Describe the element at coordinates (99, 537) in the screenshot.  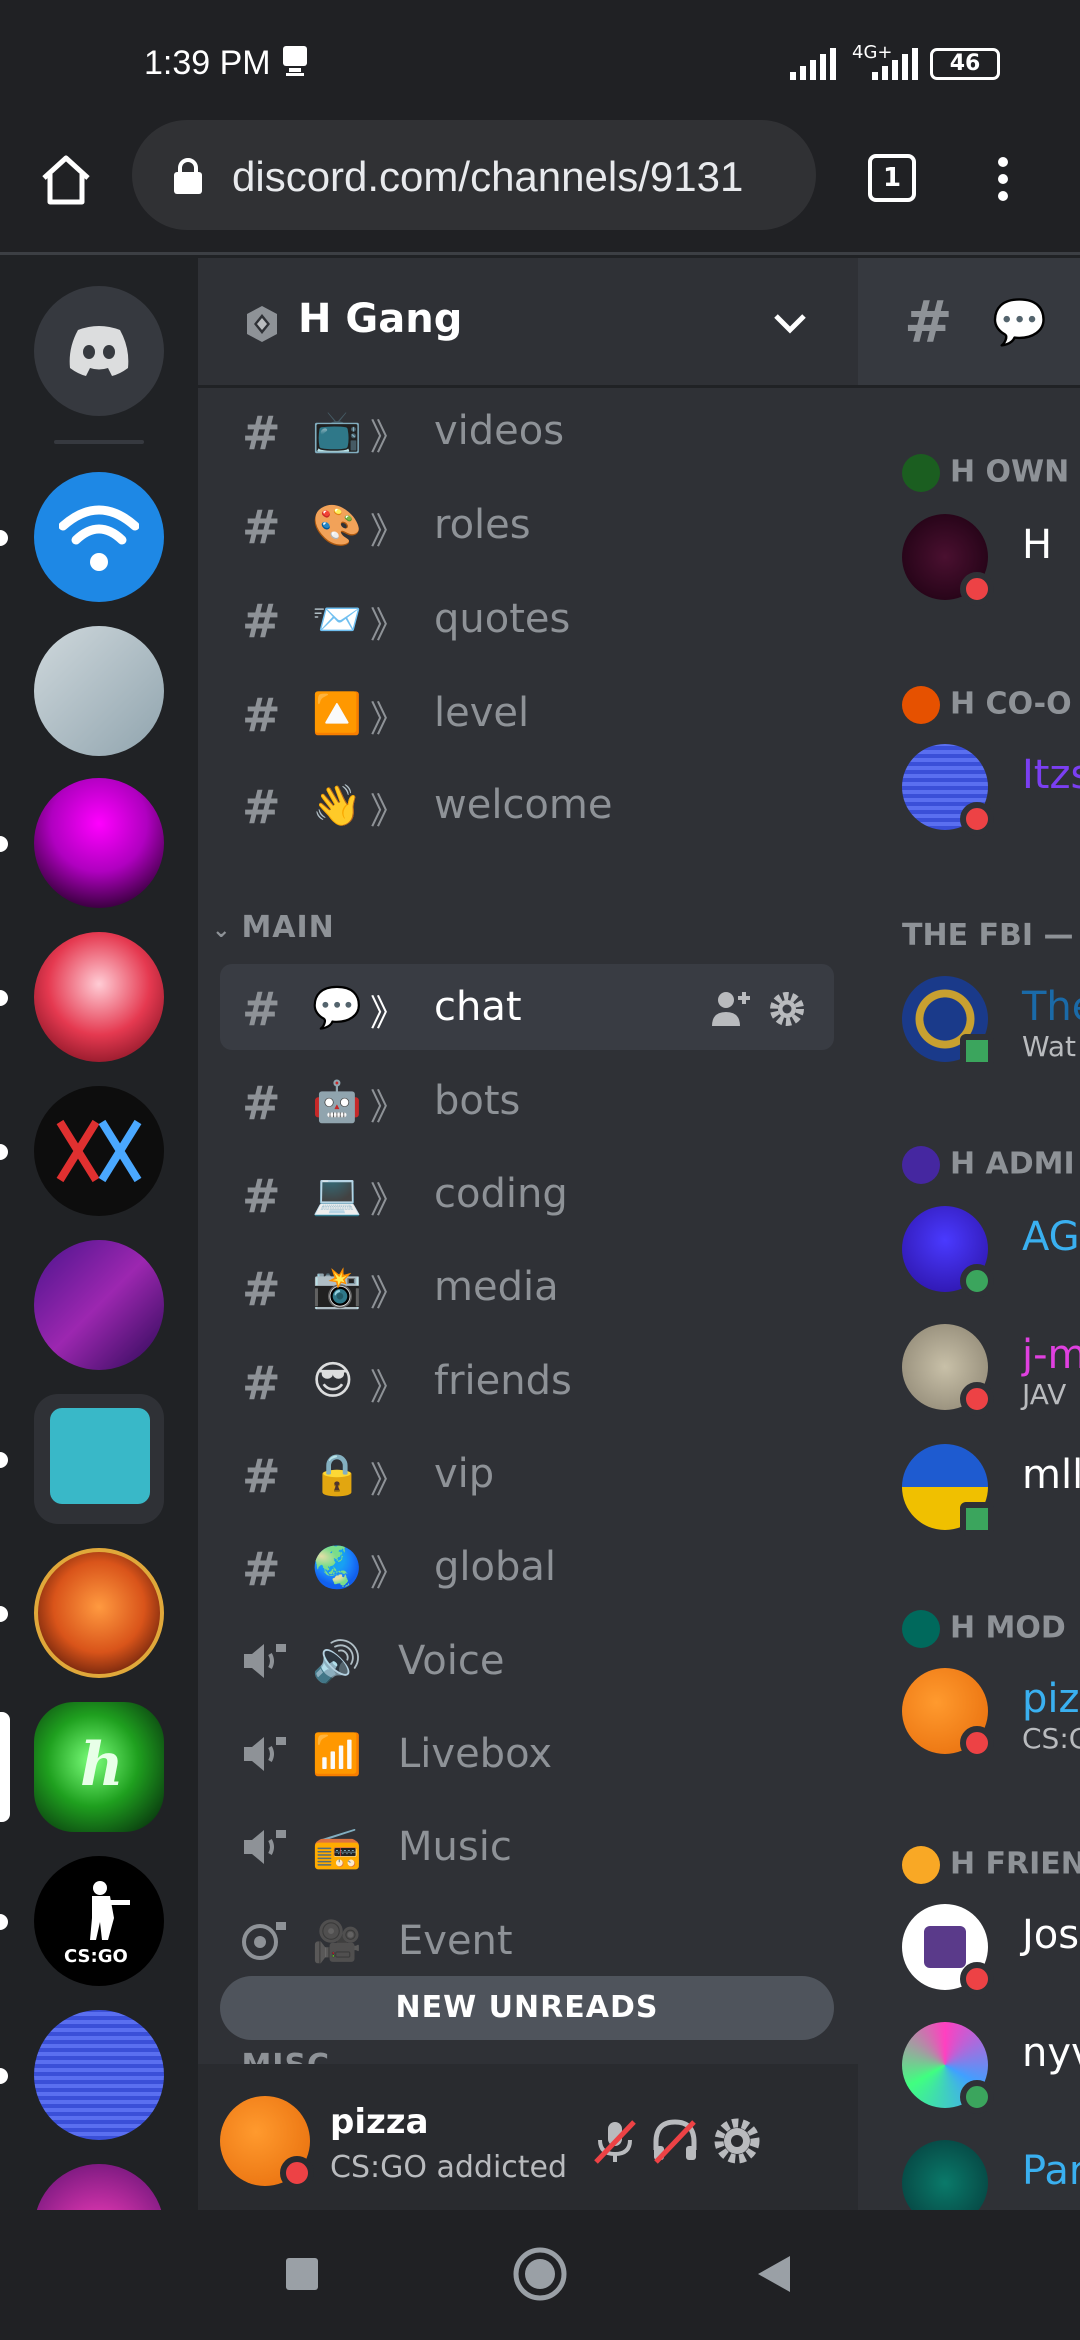
I see `server-wifi` at that location.